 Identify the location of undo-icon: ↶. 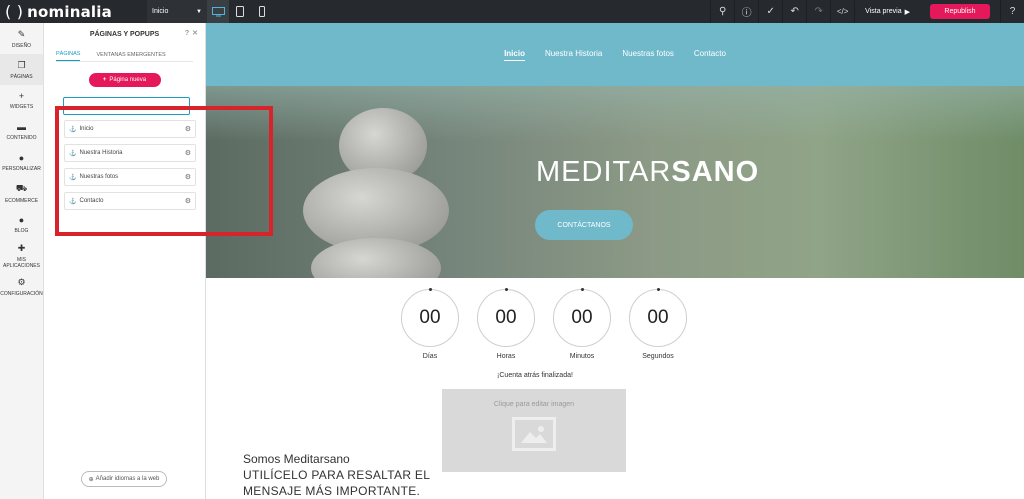
(794, 11).